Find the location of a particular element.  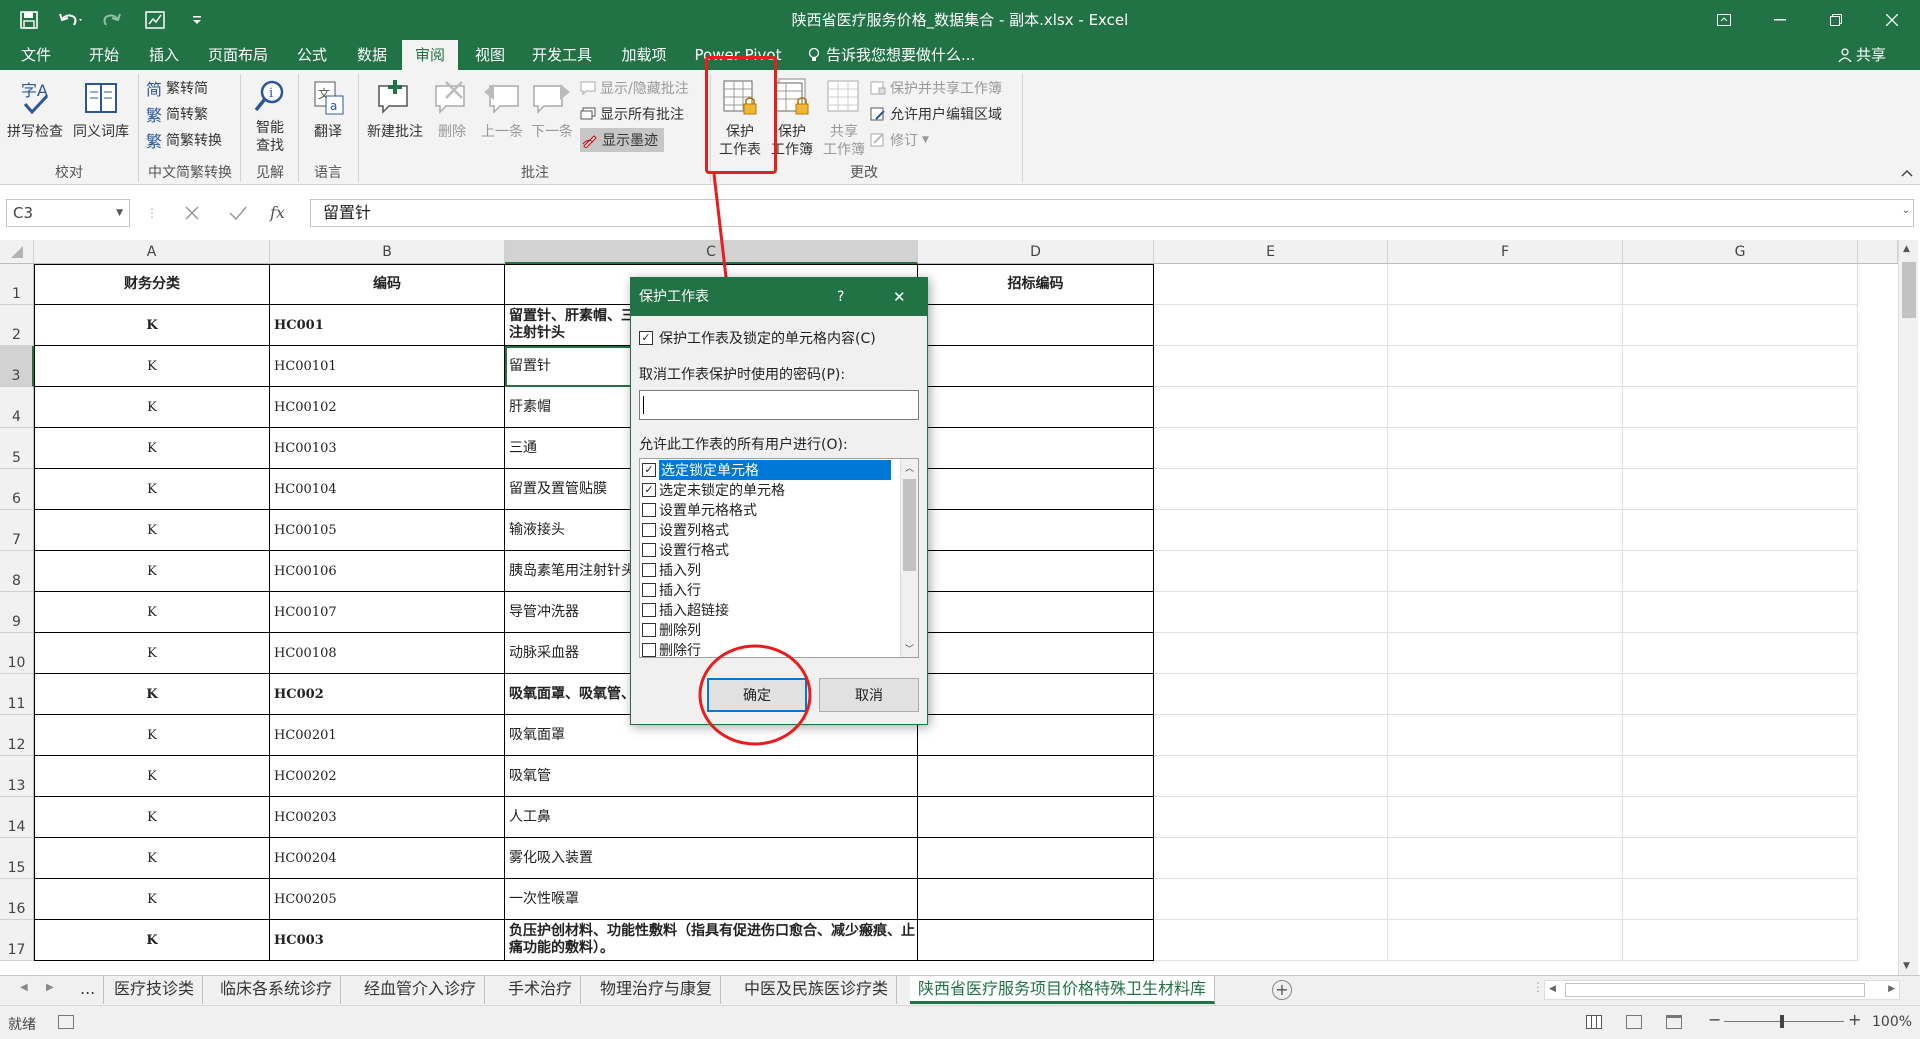

permission-option: ✓ 选定未锁定的单元格 is located at coordinates (713, 490).